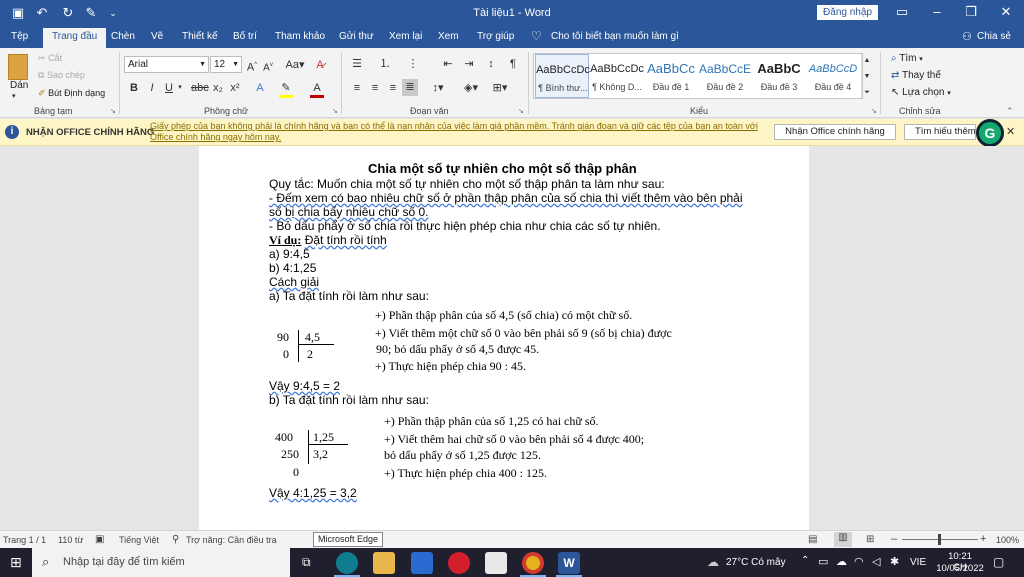 The width and height of the screenshot is (1024, 577). I want to click on opera-icon, so click(459, 563).